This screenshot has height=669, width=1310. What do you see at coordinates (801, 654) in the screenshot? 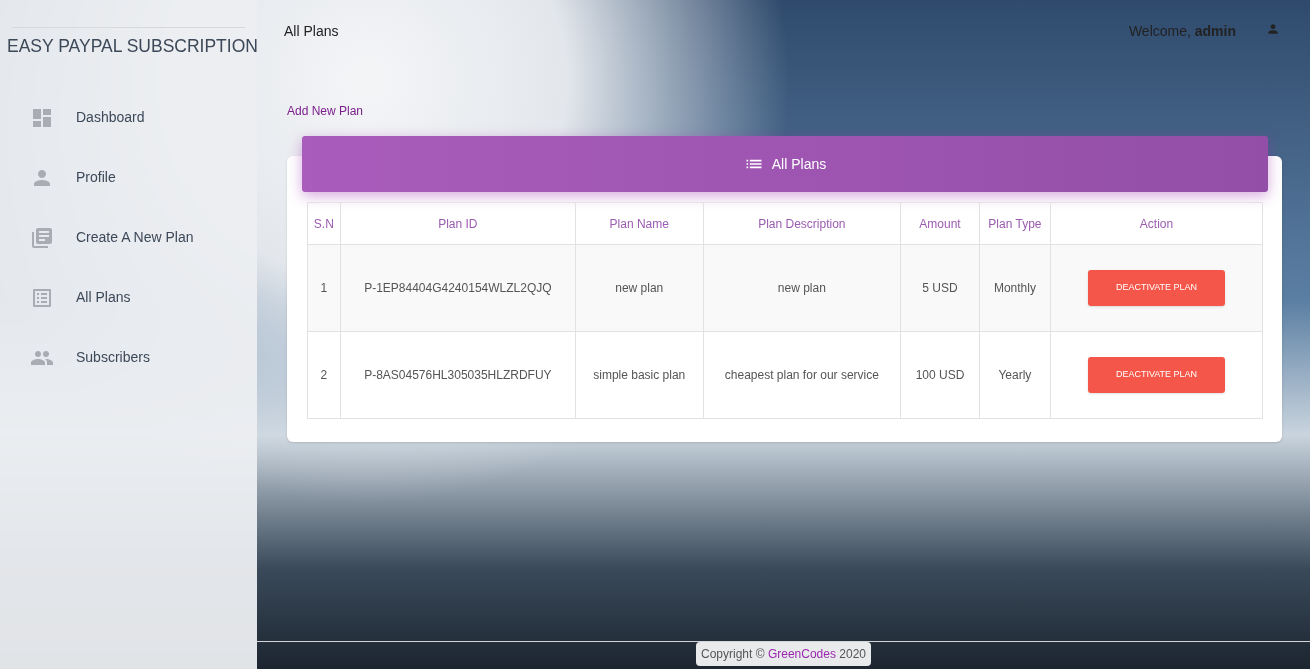
I see `greencodes-link: GreenCodes` at bounding box center [801, 654].